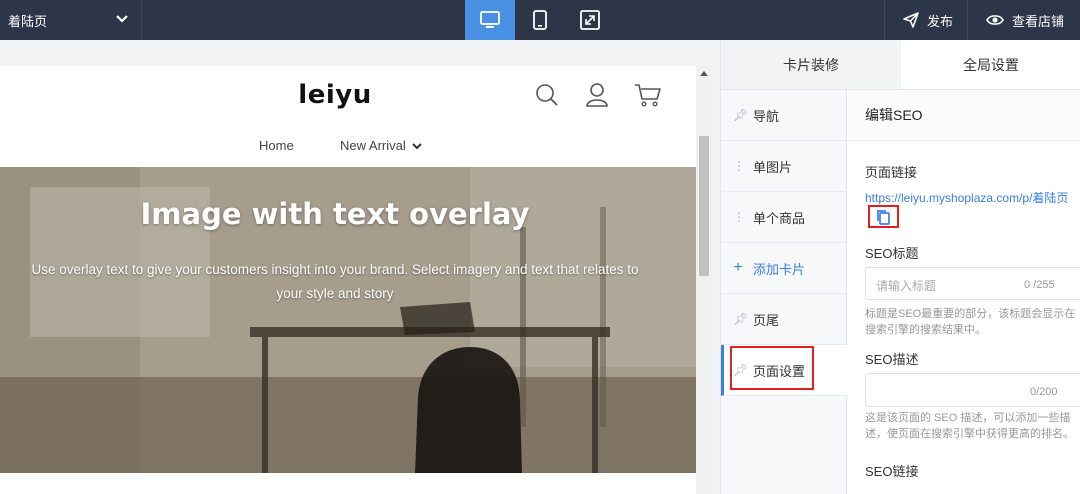 The width and height of the screenshot is (1080, 494). I want to click on scroll-thumb, so click(704, 206).